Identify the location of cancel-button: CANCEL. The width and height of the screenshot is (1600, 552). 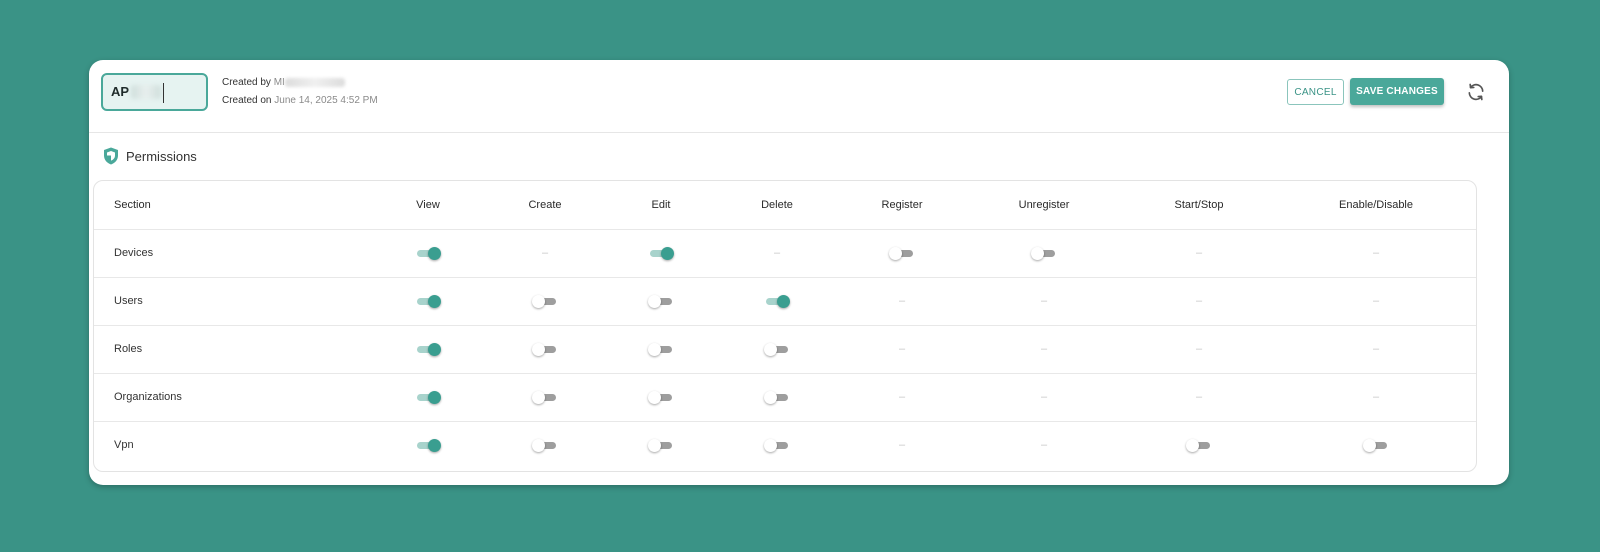
(1315, 92).